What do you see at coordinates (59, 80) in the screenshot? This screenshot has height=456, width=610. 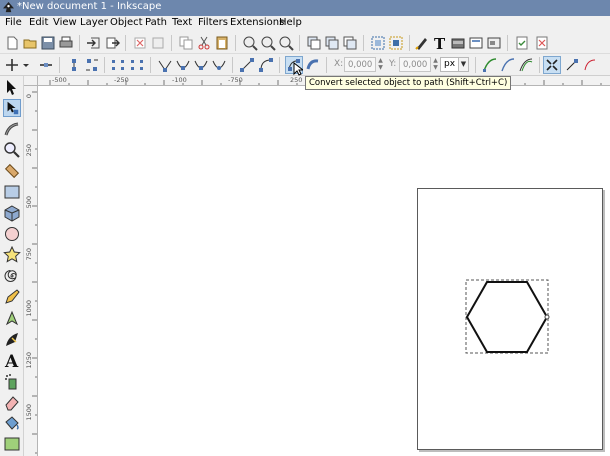 I see `ruler-label: -500` at bounding box center [59, 80].